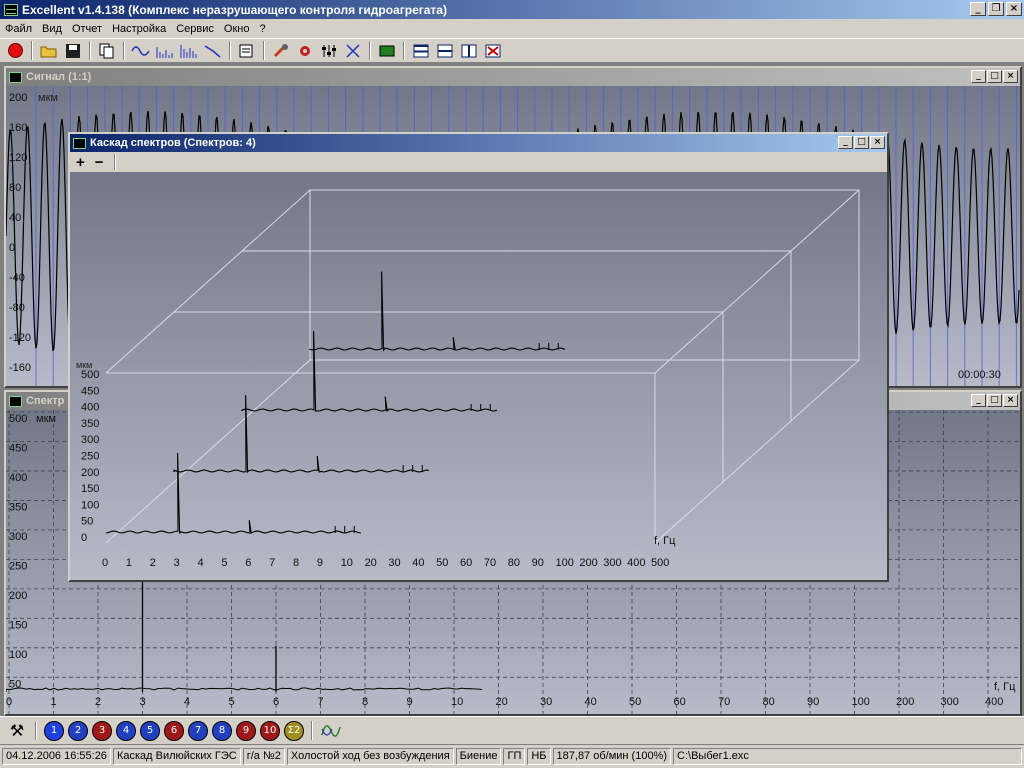 This screenshot has width=1024, height=768. I want to click on channel-button-1: 1, so click(54, 731).